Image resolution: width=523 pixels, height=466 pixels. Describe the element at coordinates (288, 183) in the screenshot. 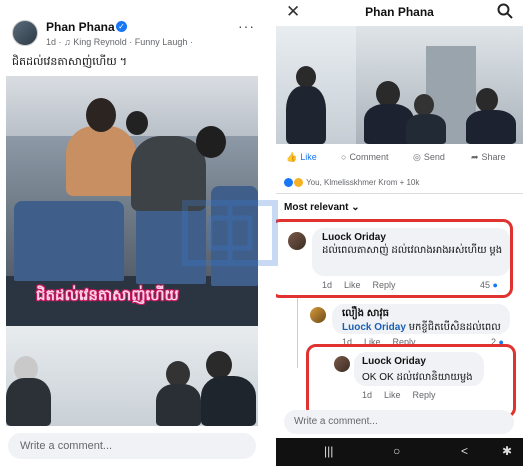

I see `like-reaction-icon` at that location.